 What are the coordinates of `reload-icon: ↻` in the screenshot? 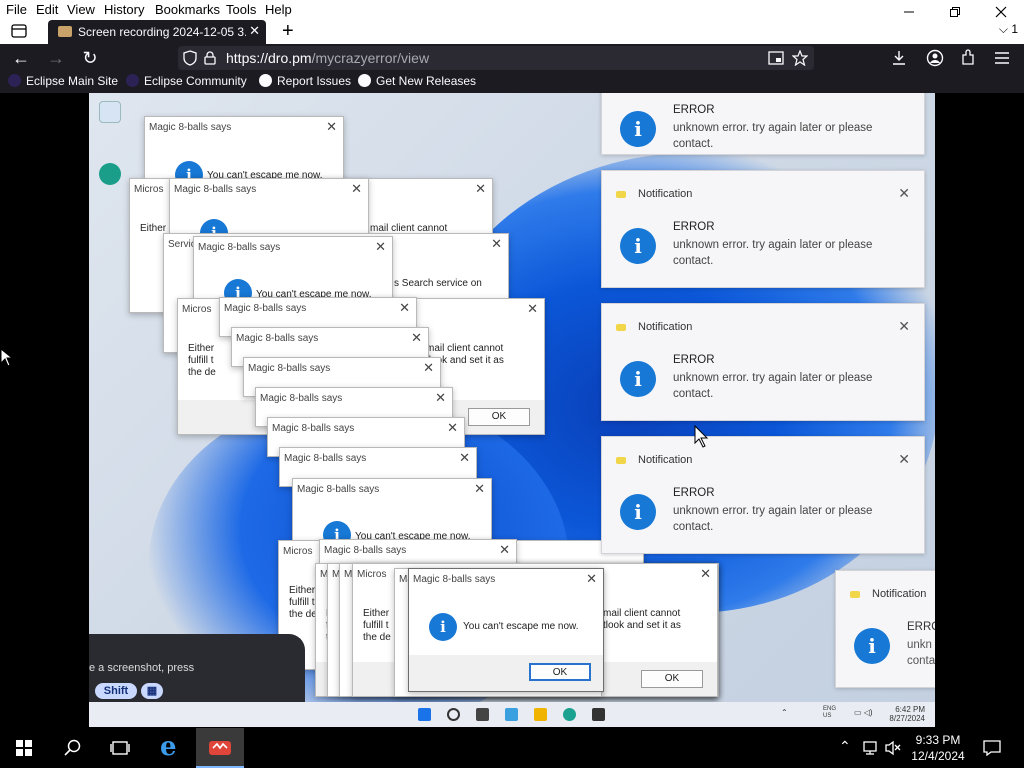 It's located at (90, 58).